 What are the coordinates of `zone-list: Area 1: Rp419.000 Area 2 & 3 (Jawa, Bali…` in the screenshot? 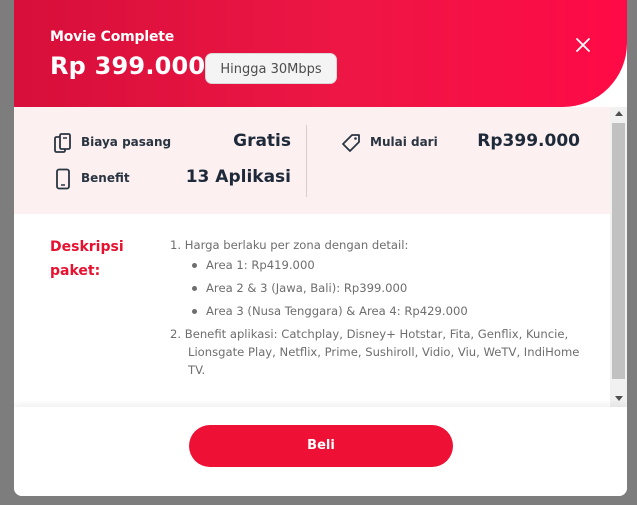 It's located at (380, 288).